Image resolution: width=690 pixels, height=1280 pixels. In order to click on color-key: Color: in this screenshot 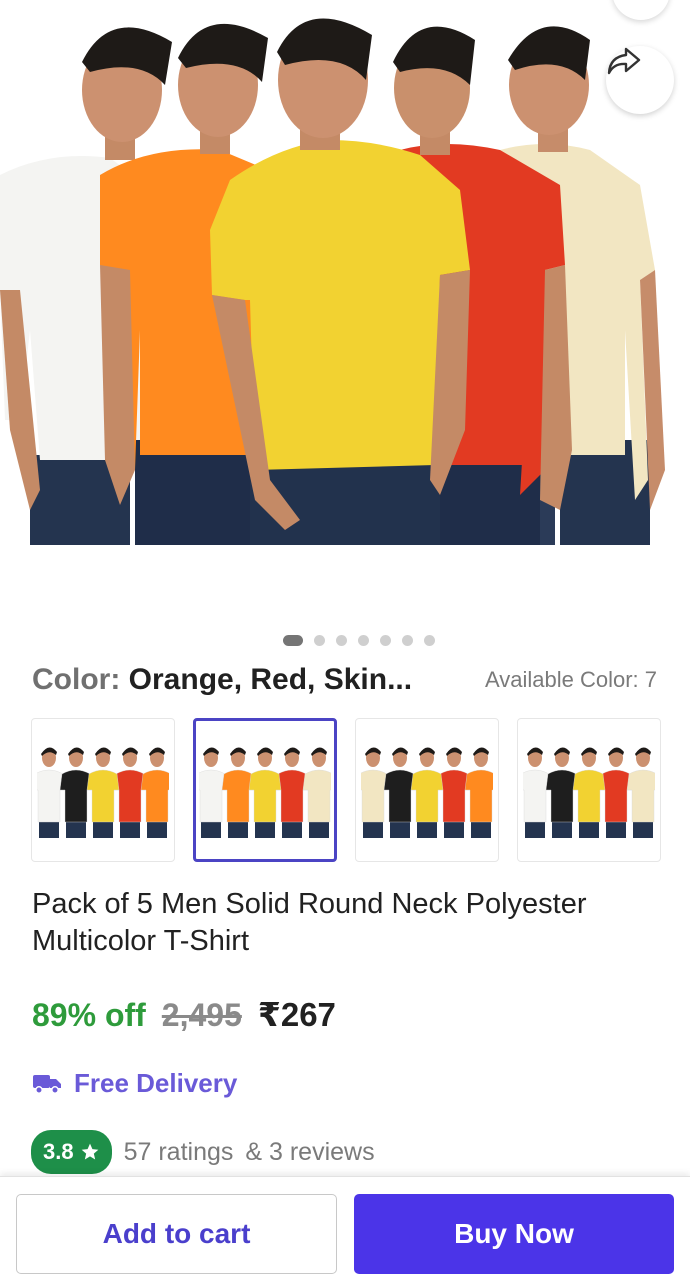, I will do `click(76, 679)`.